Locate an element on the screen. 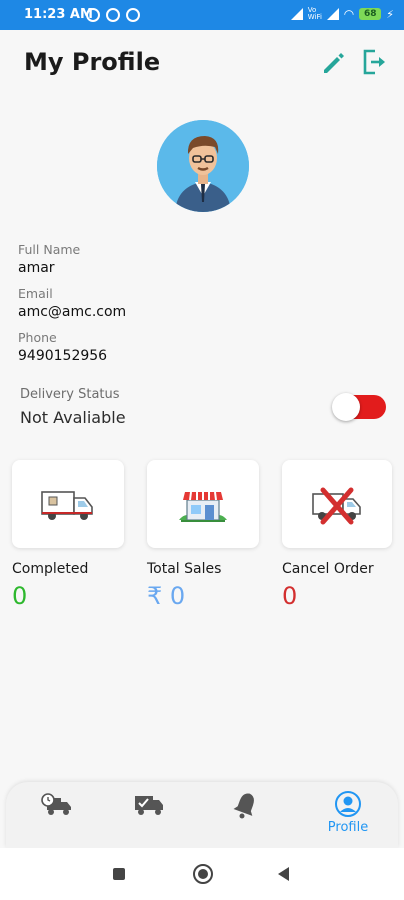  system-navigation-bar is located at coordinates (202, 874).